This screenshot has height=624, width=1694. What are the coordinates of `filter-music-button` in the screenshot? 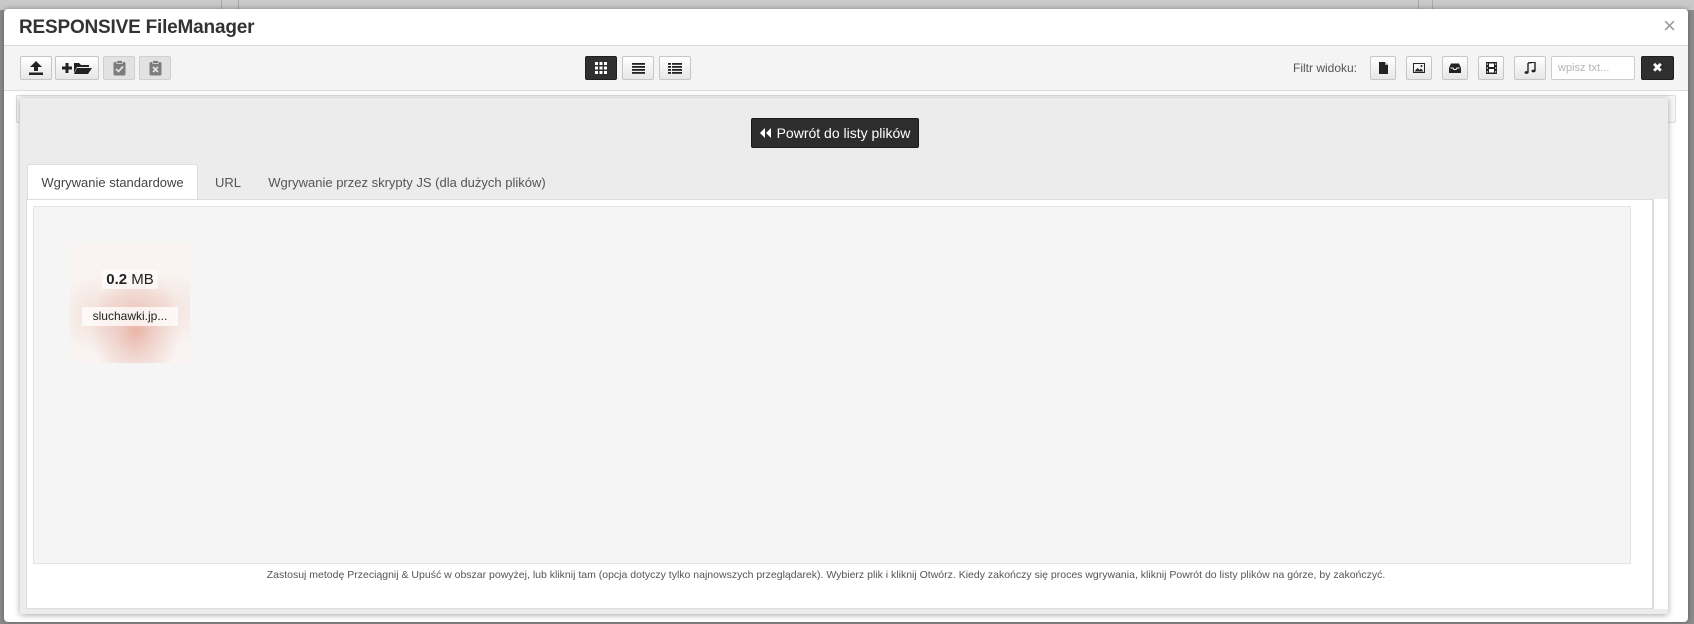 It's located at (1530, 68).